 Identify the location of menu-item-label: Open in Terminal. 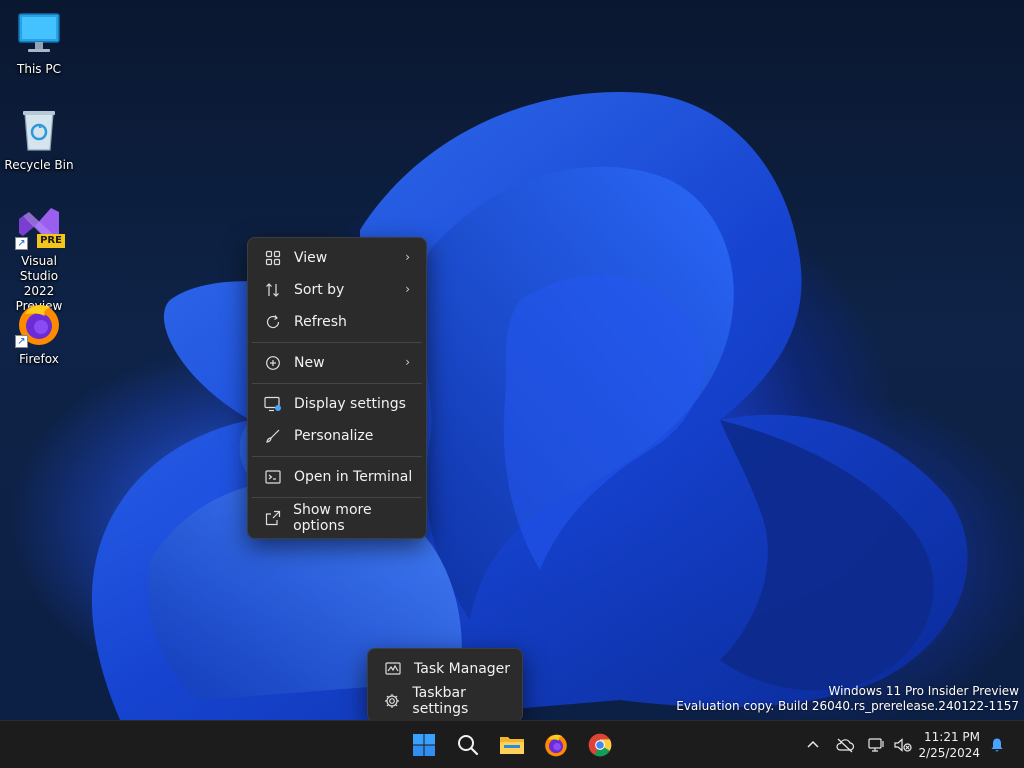
(353, 477).